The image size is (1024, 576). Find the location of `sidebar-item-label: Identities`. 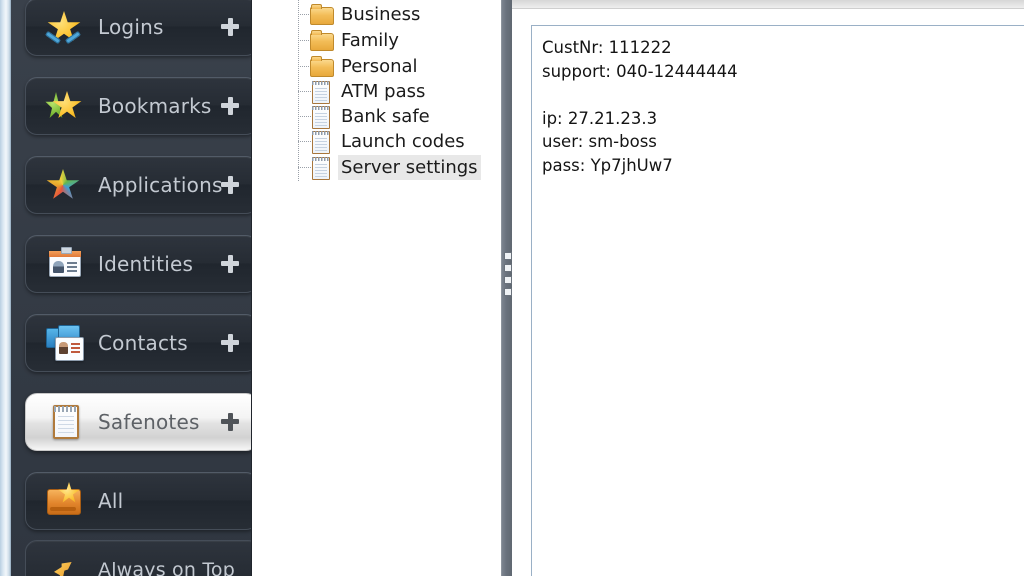

sidebar-item-label: Identities is located at coordinates (146, 264).